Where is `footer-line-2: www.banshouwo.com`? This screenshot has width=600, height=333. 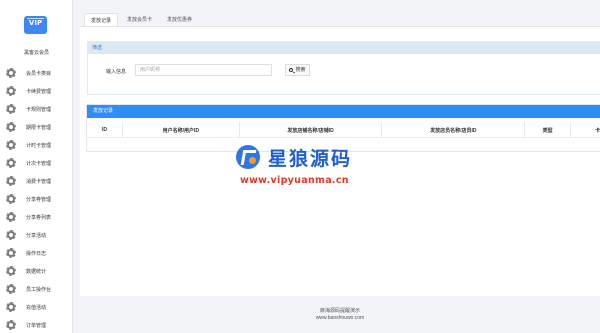 footer-line-2: www.banshouwo.com is located at coordinates (340, 318).